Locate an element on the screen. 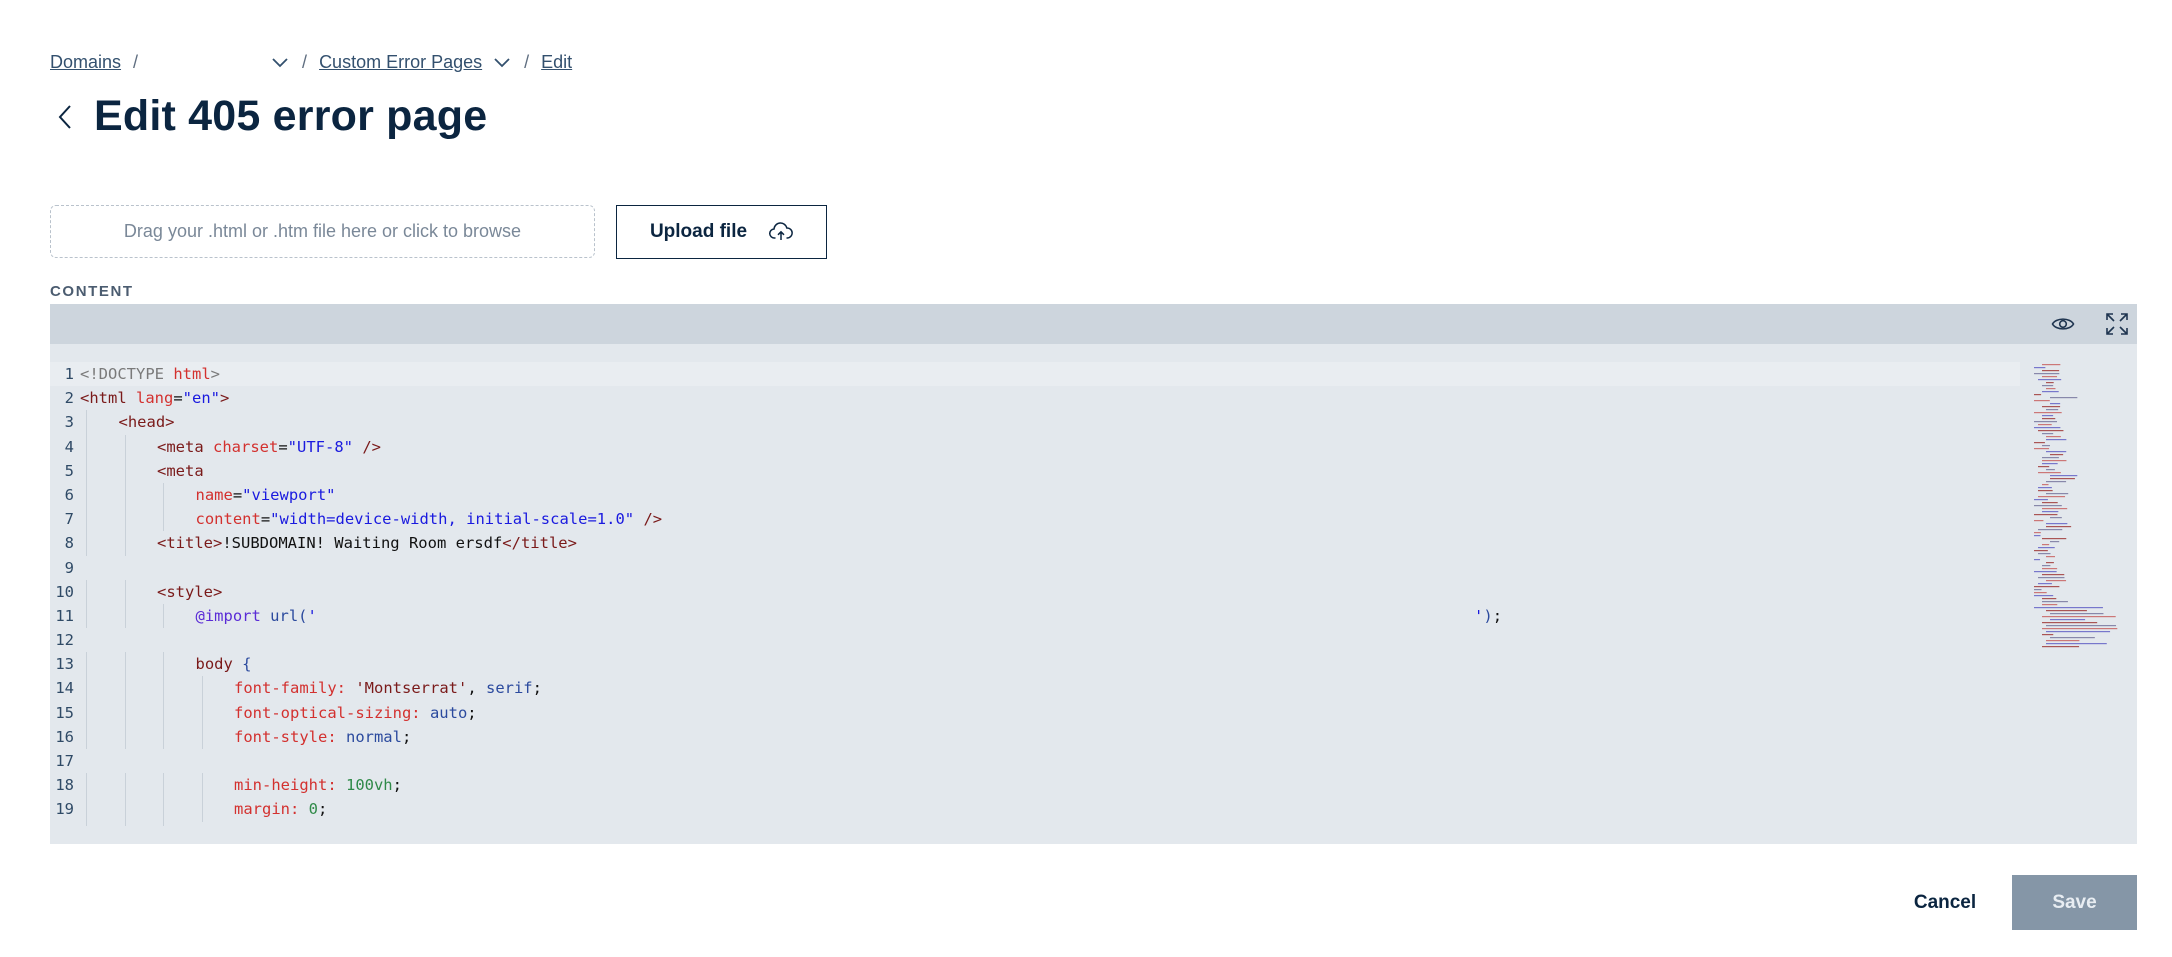 The width and height of the screenshot is (2172, 957). code-line: 3 <head> is located at coordinates (1035, 422).